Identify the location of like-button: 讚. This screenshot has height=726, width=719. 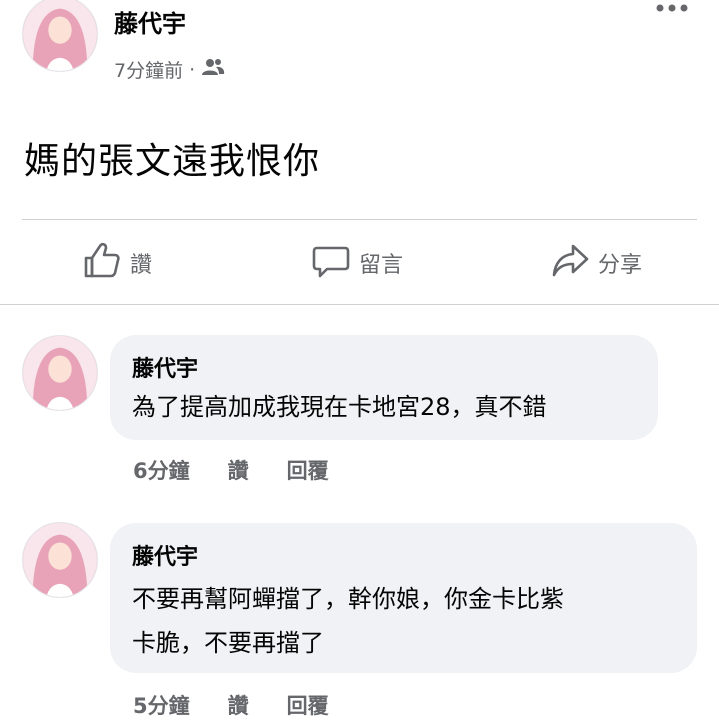
(117, 263).